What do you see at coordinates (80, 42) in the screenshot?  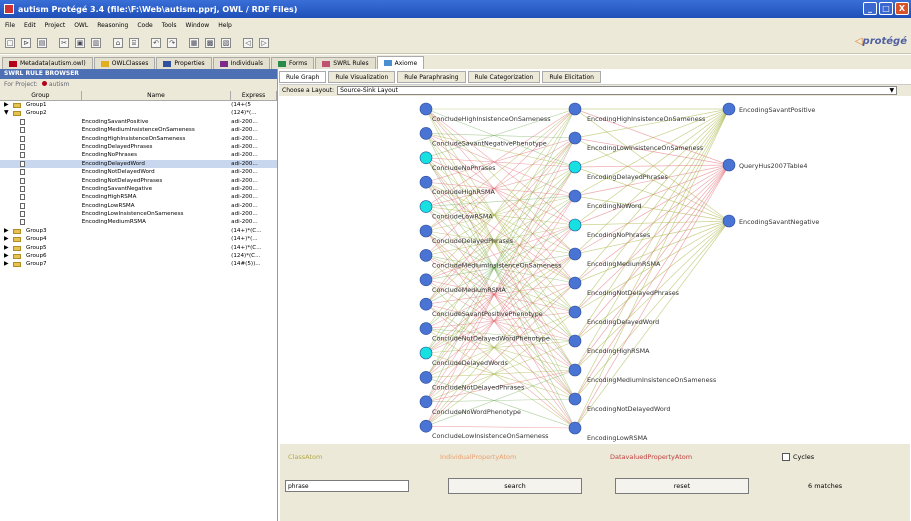 I see `copy-icon: ▣` at bounding box center [80, 42].